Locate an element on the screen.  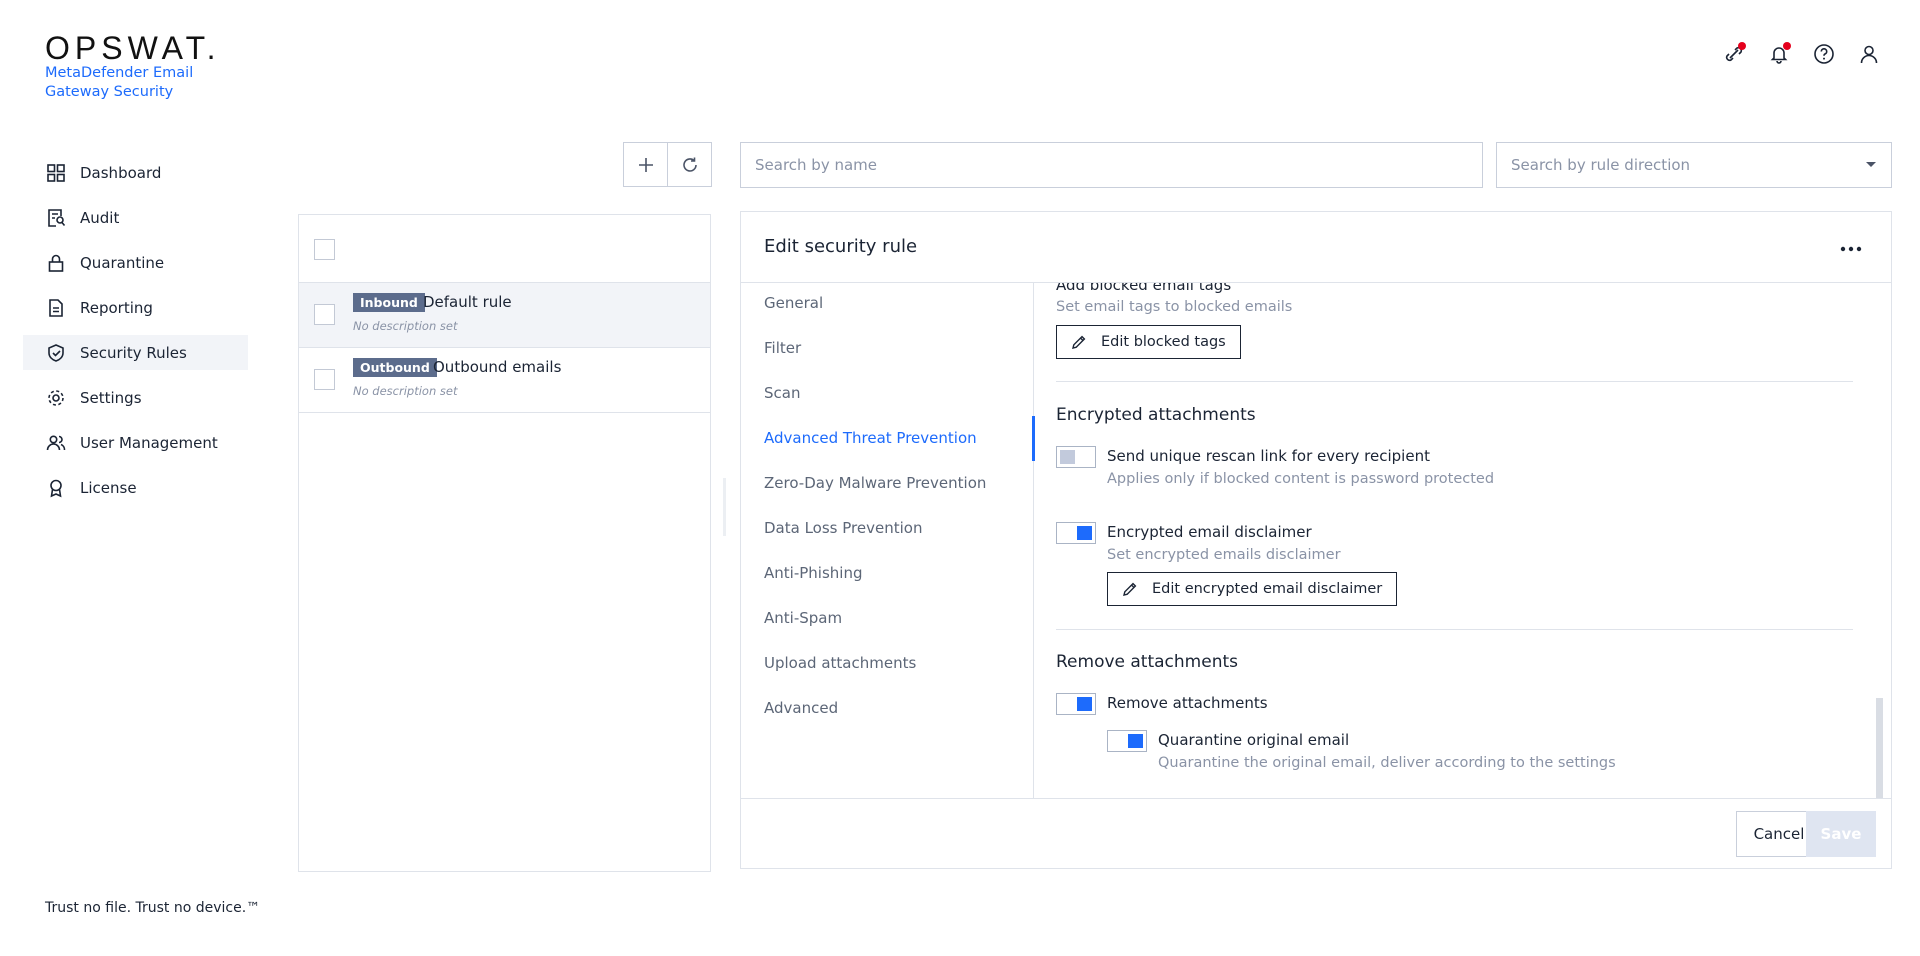
rule-list-header is located at coordinates (504, 249).